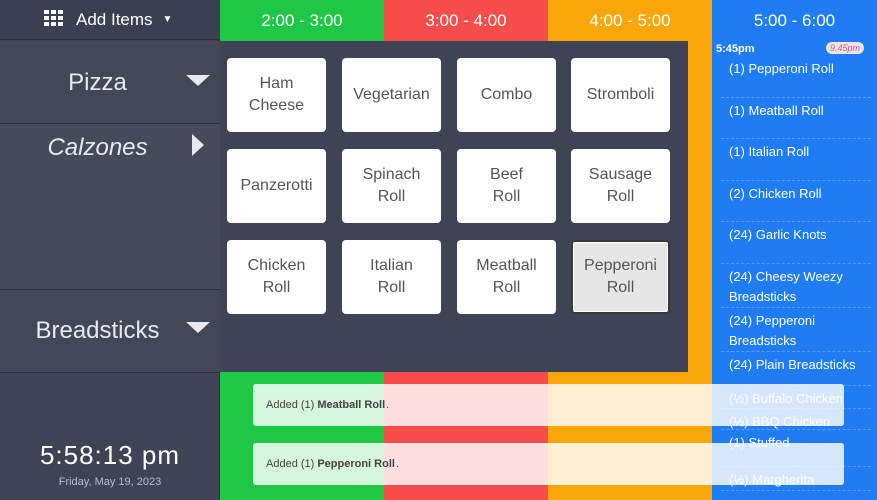 The width and height of the screenshot is (877, 500). What do you see at coordinates (796, 160) in the screenshot?
I see `order-item: (1) Italian Roll` at bounding box center [796, 160].